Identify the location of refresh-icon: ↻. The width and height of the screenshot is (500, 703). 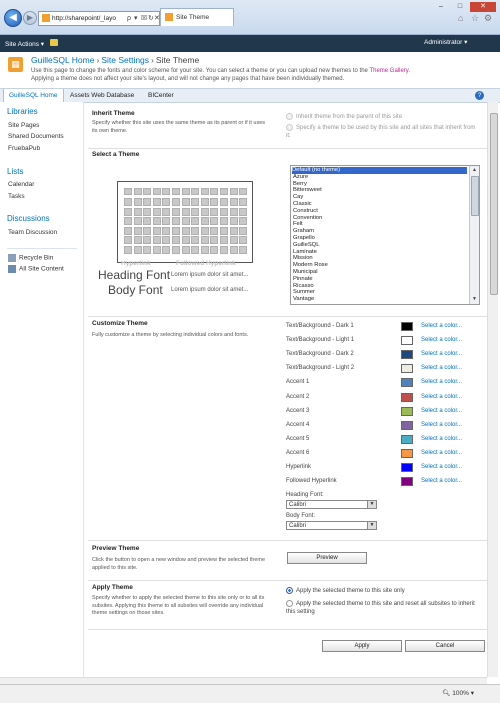
(151, 18).